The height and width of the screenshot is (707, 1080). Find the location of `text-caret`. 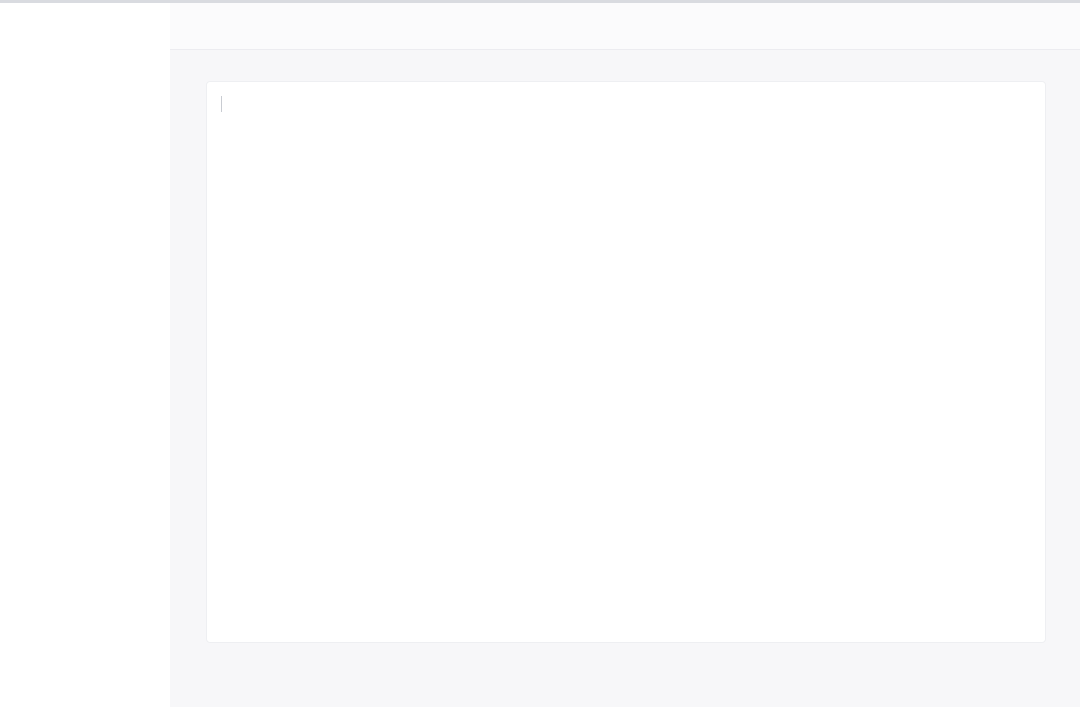

text-caret is located at coordinates (221, 104).